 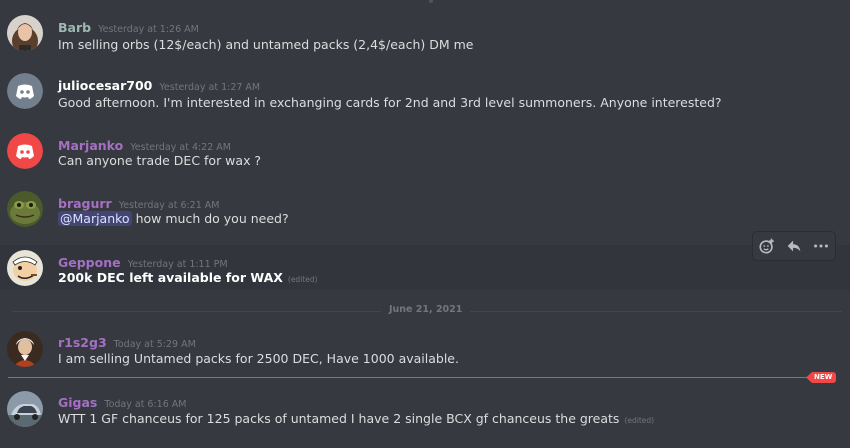 I want to click on username: Geppone, so click(x=89, y=262).